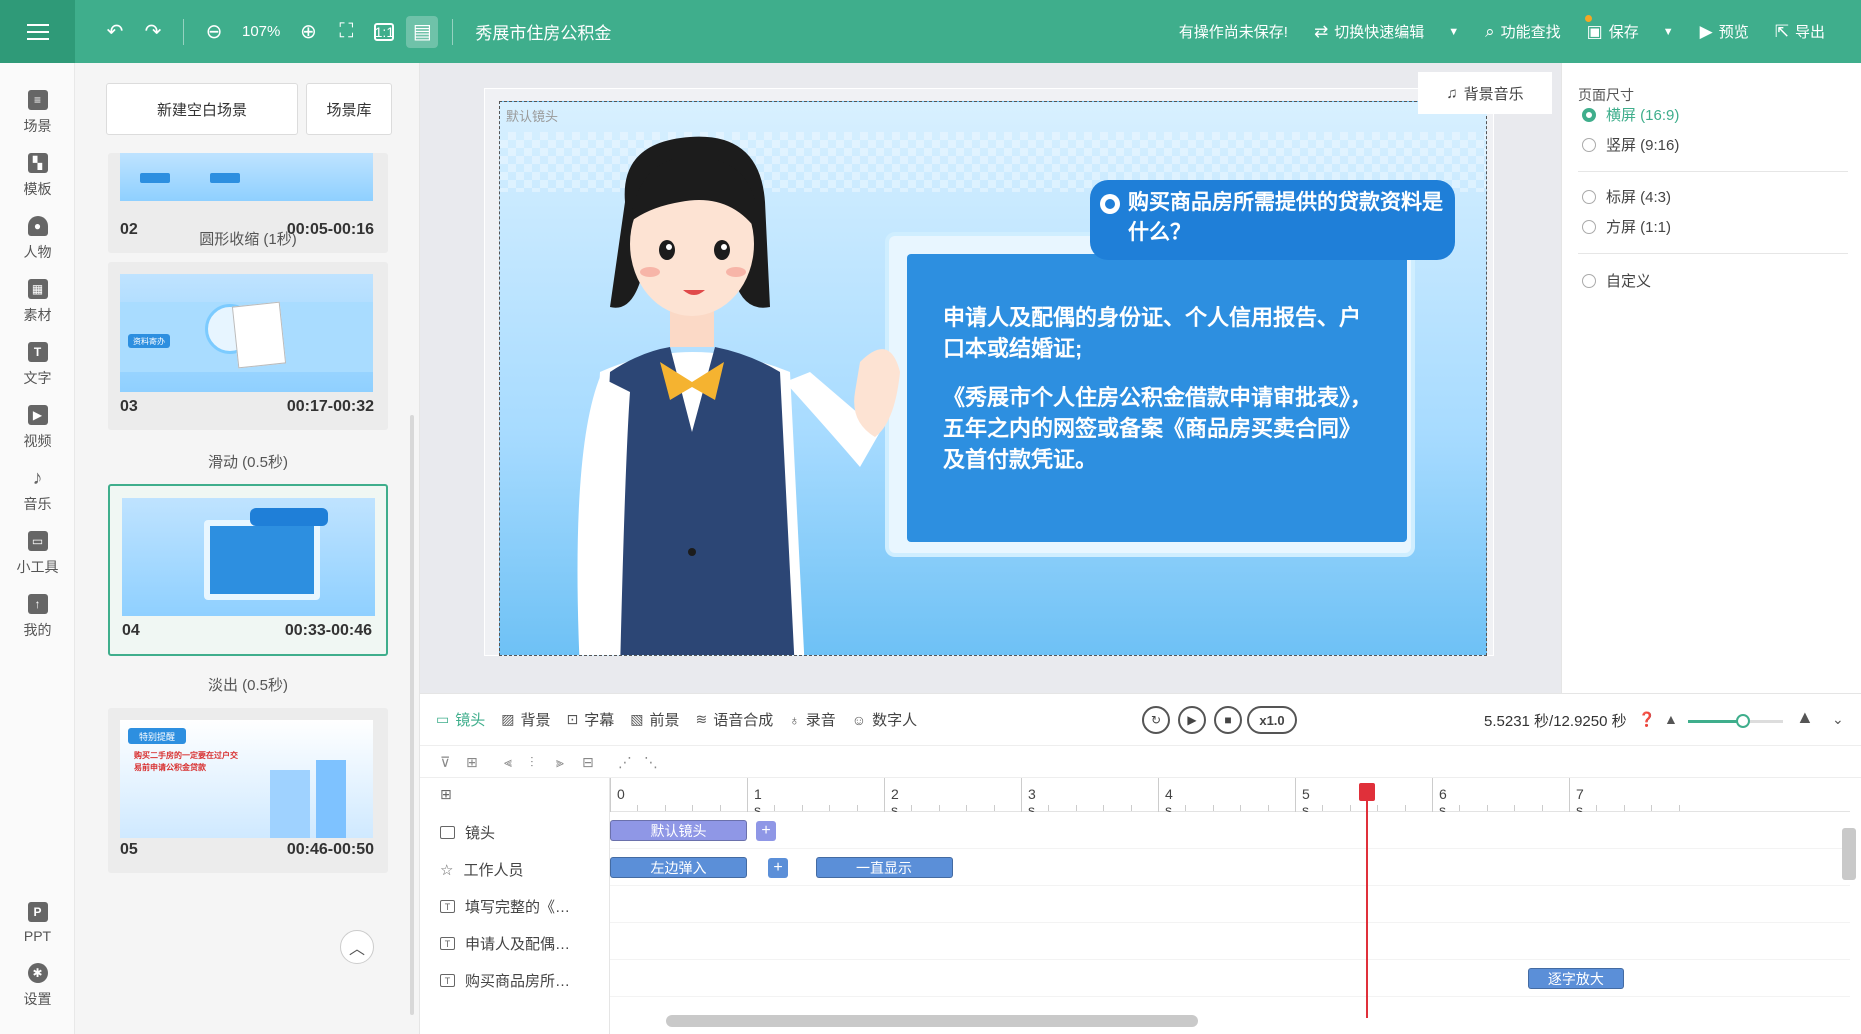 The width and height of the screenshot is (1861, 1034). Describe the element at coordinates (37, 491) in the screenshot. I see `rail-item-music: ♪ 音乐` at that location.